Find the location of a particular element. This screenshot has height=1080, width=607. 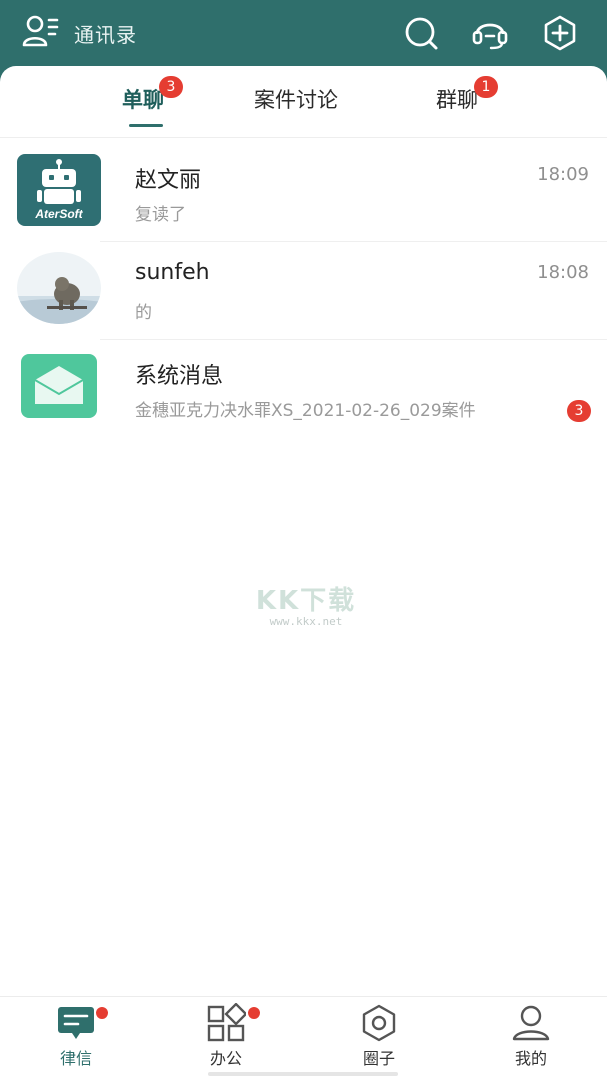

unread-badge: 3 is located at coordinates (579, 411).